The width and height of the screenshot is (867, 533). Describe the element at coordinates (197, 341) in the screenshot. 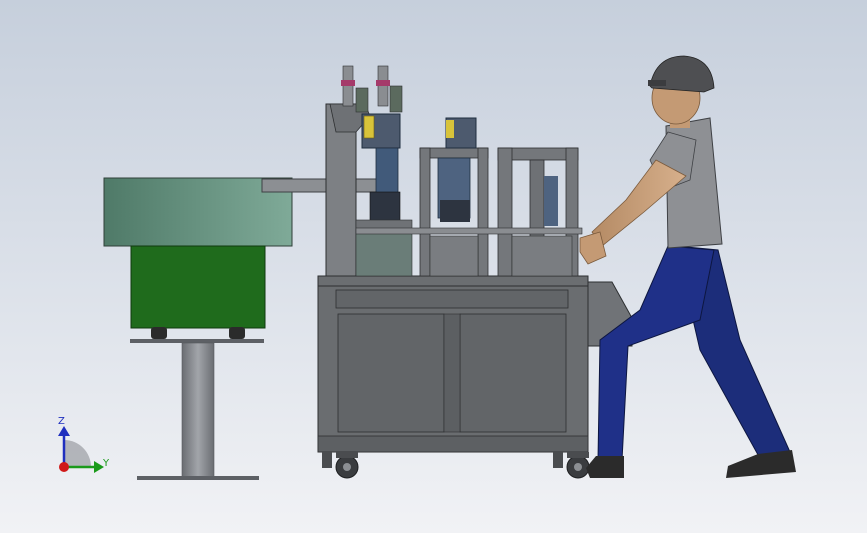

I see `feeder-base-plate` at that location.